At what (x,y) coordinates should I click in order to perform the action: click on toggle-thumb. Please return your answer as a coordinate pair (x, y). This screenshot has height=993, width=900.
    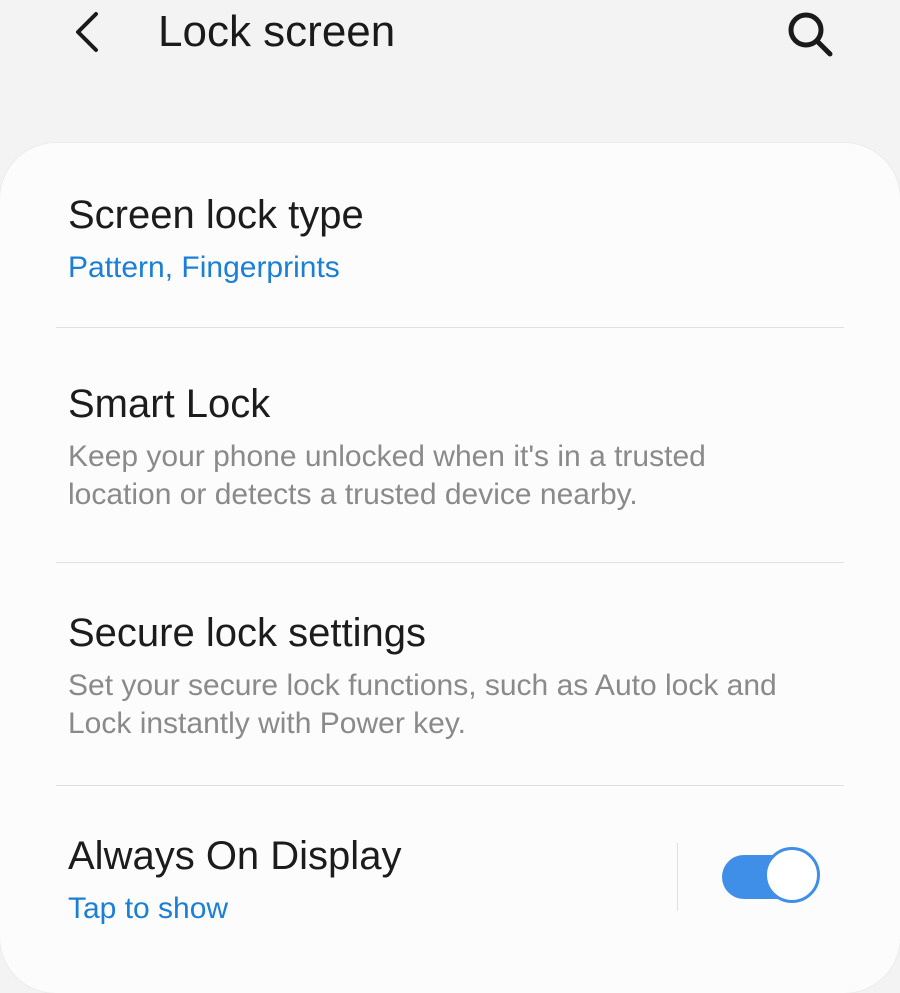
    Looking at the image, I should click on (792, 875).